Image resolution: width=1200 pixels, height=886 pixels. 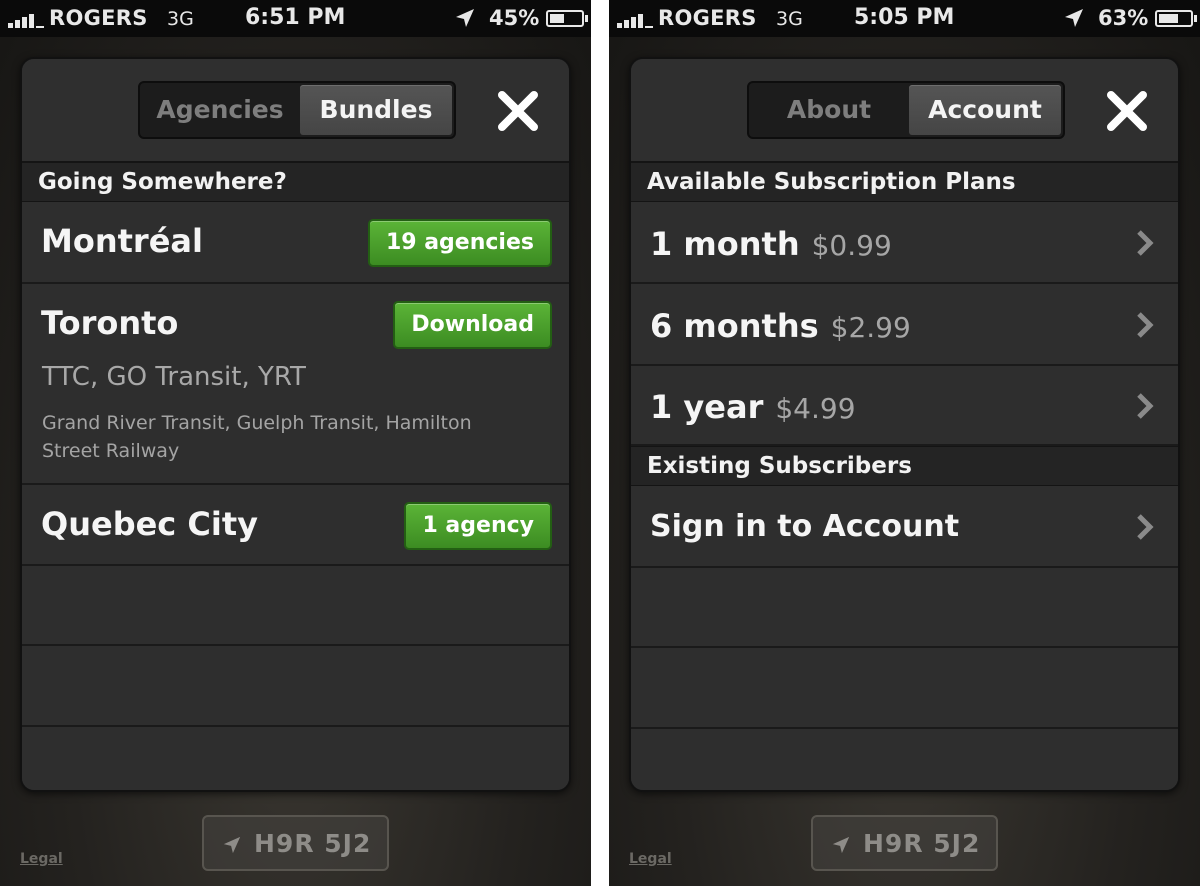 What do you see at coordinates (1123, 18) in the screenshot?
I see `battery-percent: 63%` at bounding box center [1123, 18].